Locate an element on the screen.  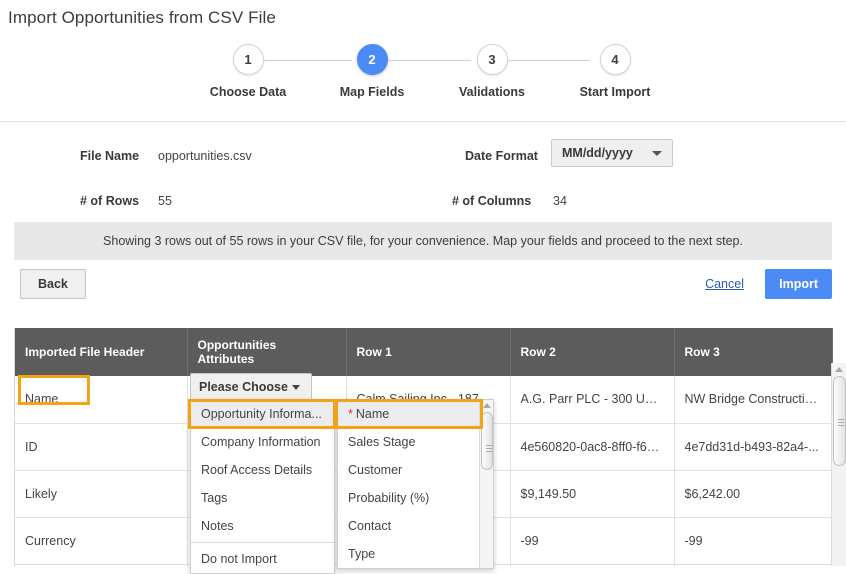
stepper-step-1: 1 Choose Data is located at coordinates (248, 67).